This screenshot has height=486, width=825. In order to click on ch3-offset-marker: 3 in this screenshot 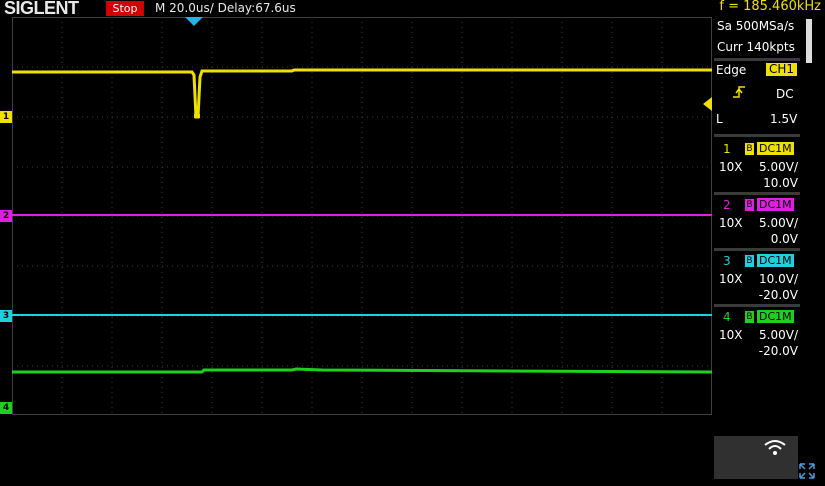, I will do `click(6, 316)`.